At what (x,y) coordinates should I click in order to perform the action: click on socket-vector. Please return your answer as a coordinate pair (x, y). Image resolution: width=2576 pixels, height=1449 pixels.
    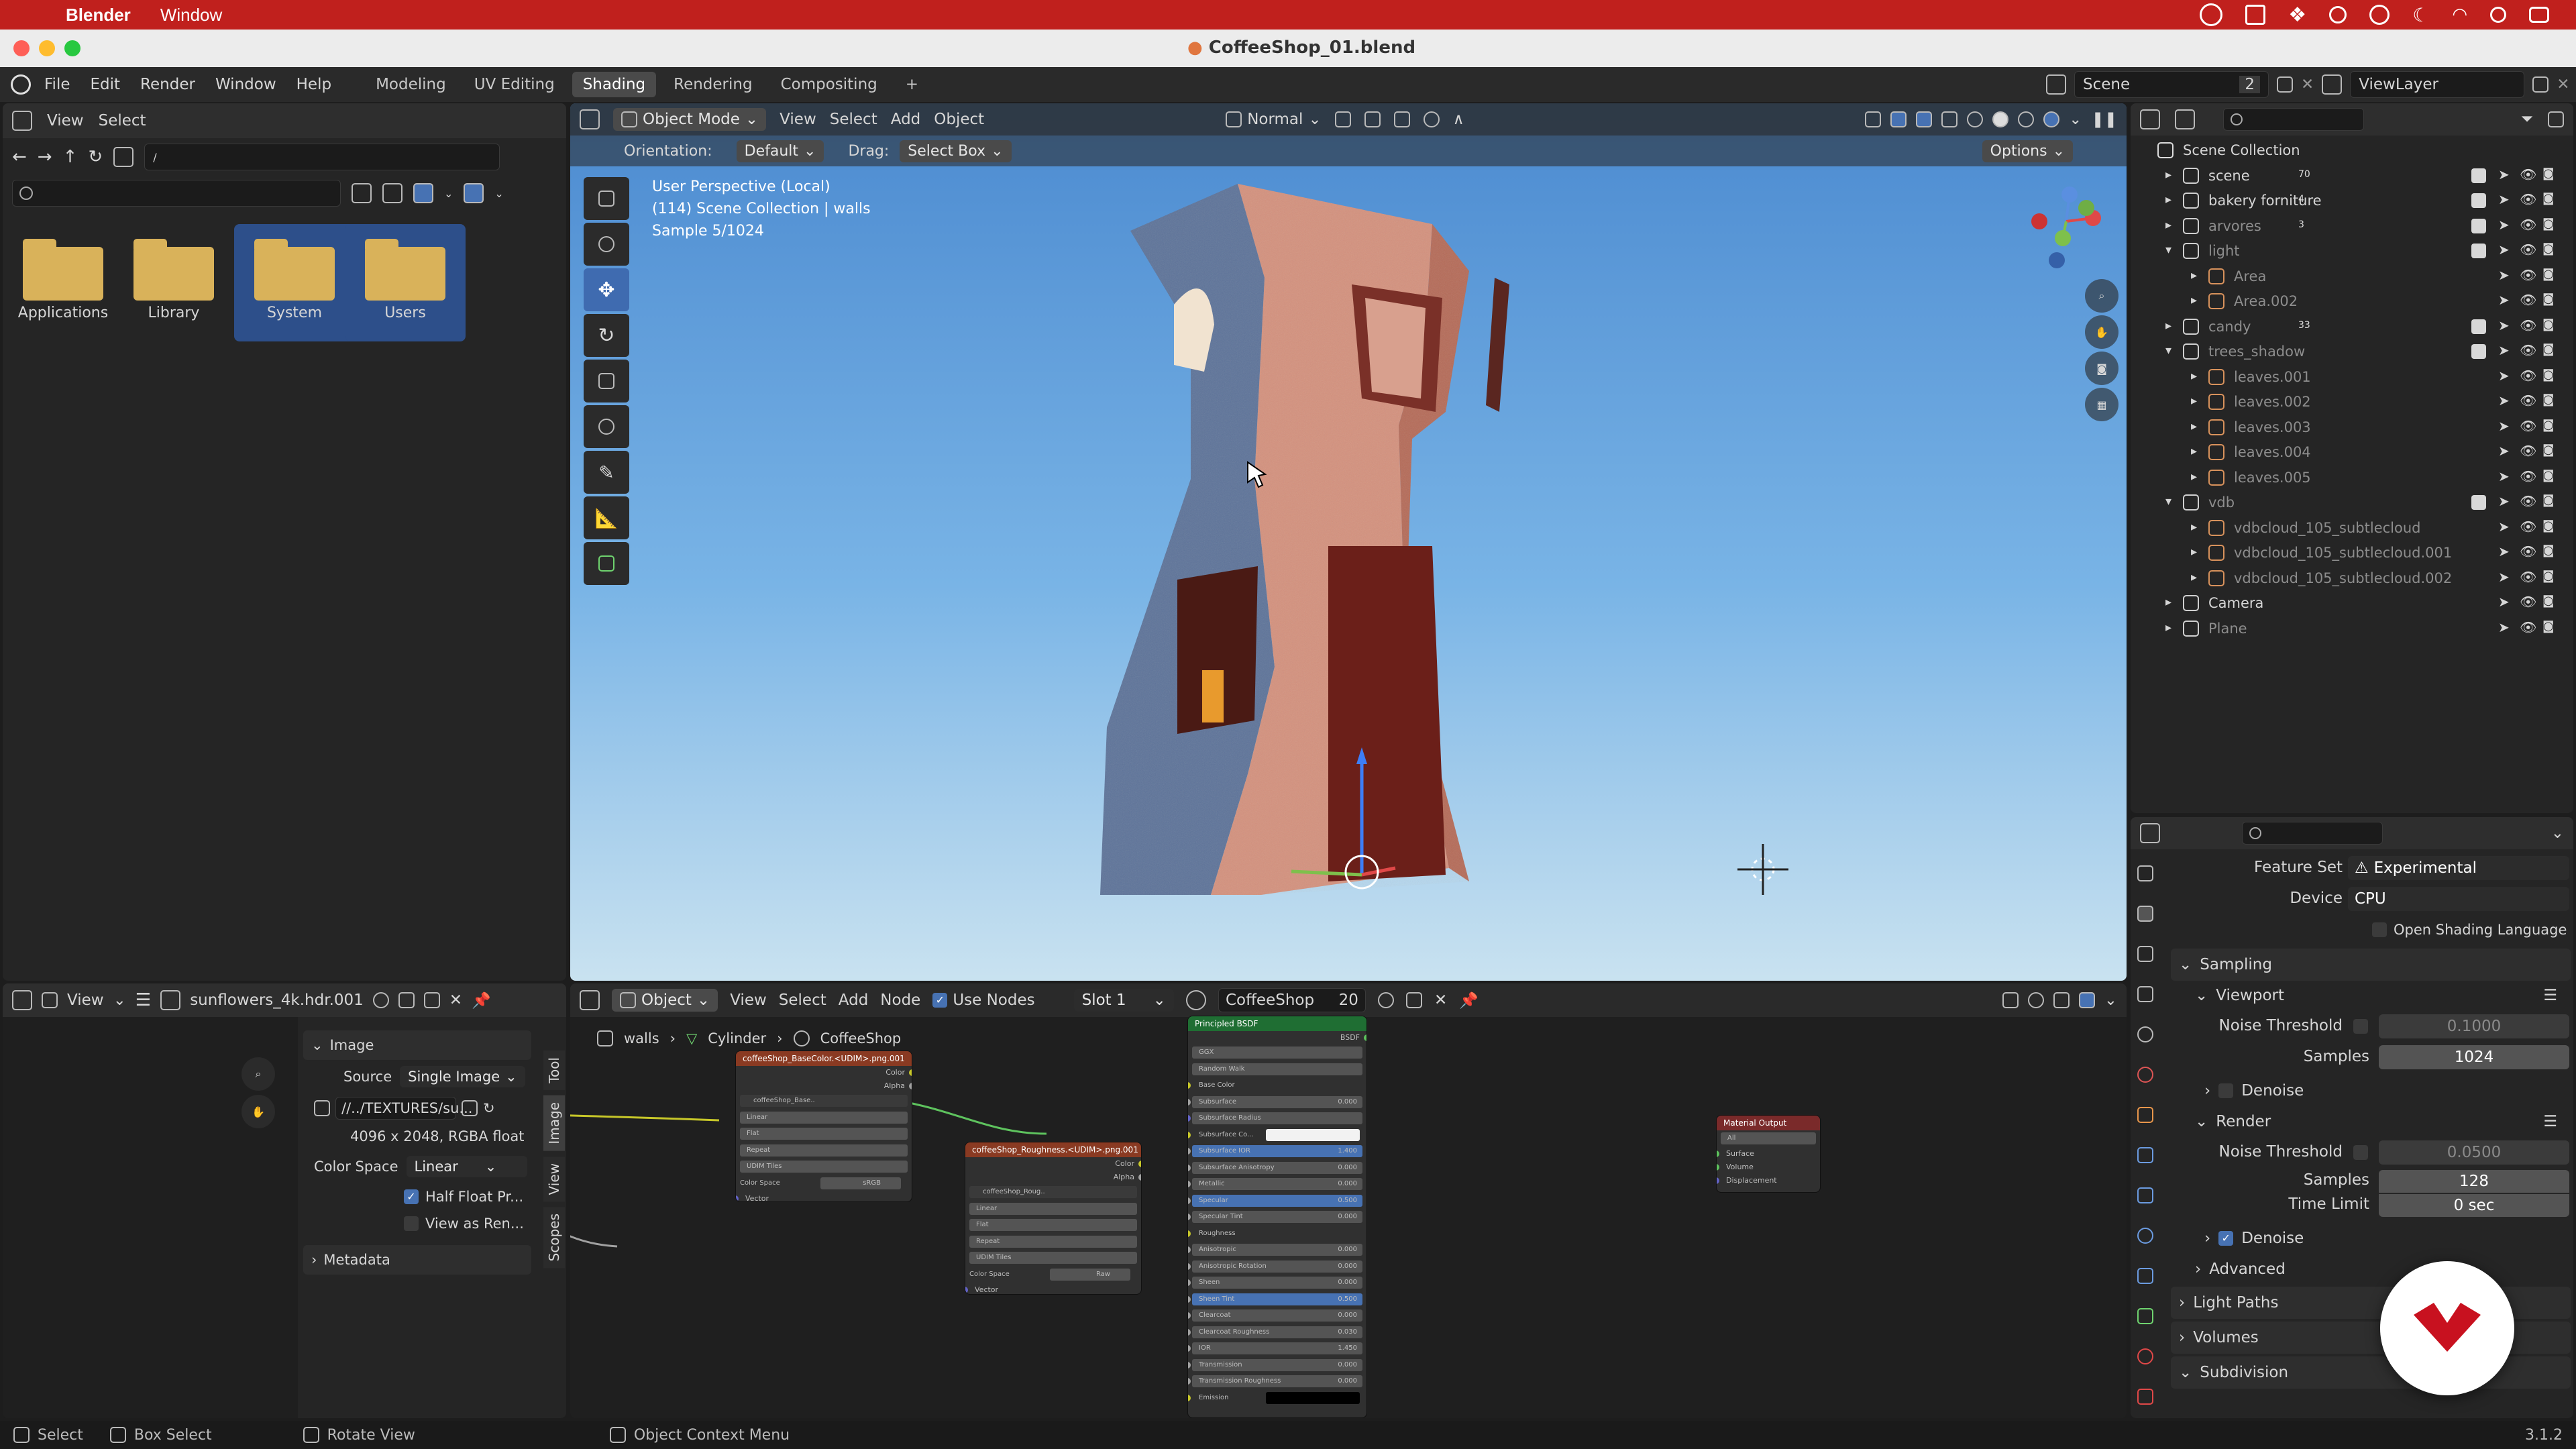
    Looking at the image, I should click on (966, 1290).